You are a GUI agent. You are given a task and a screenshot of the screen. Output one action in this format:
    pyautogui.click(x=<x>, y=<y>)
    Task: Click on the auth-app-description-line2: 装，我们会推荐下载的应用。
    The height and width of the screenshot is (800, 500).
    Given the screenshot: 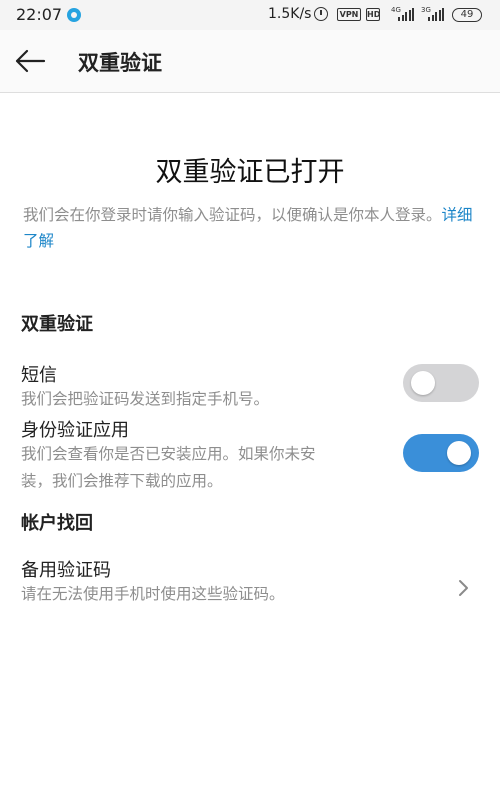 What is the action you would take?
    pyautogui.click(x=122, y=481)
    